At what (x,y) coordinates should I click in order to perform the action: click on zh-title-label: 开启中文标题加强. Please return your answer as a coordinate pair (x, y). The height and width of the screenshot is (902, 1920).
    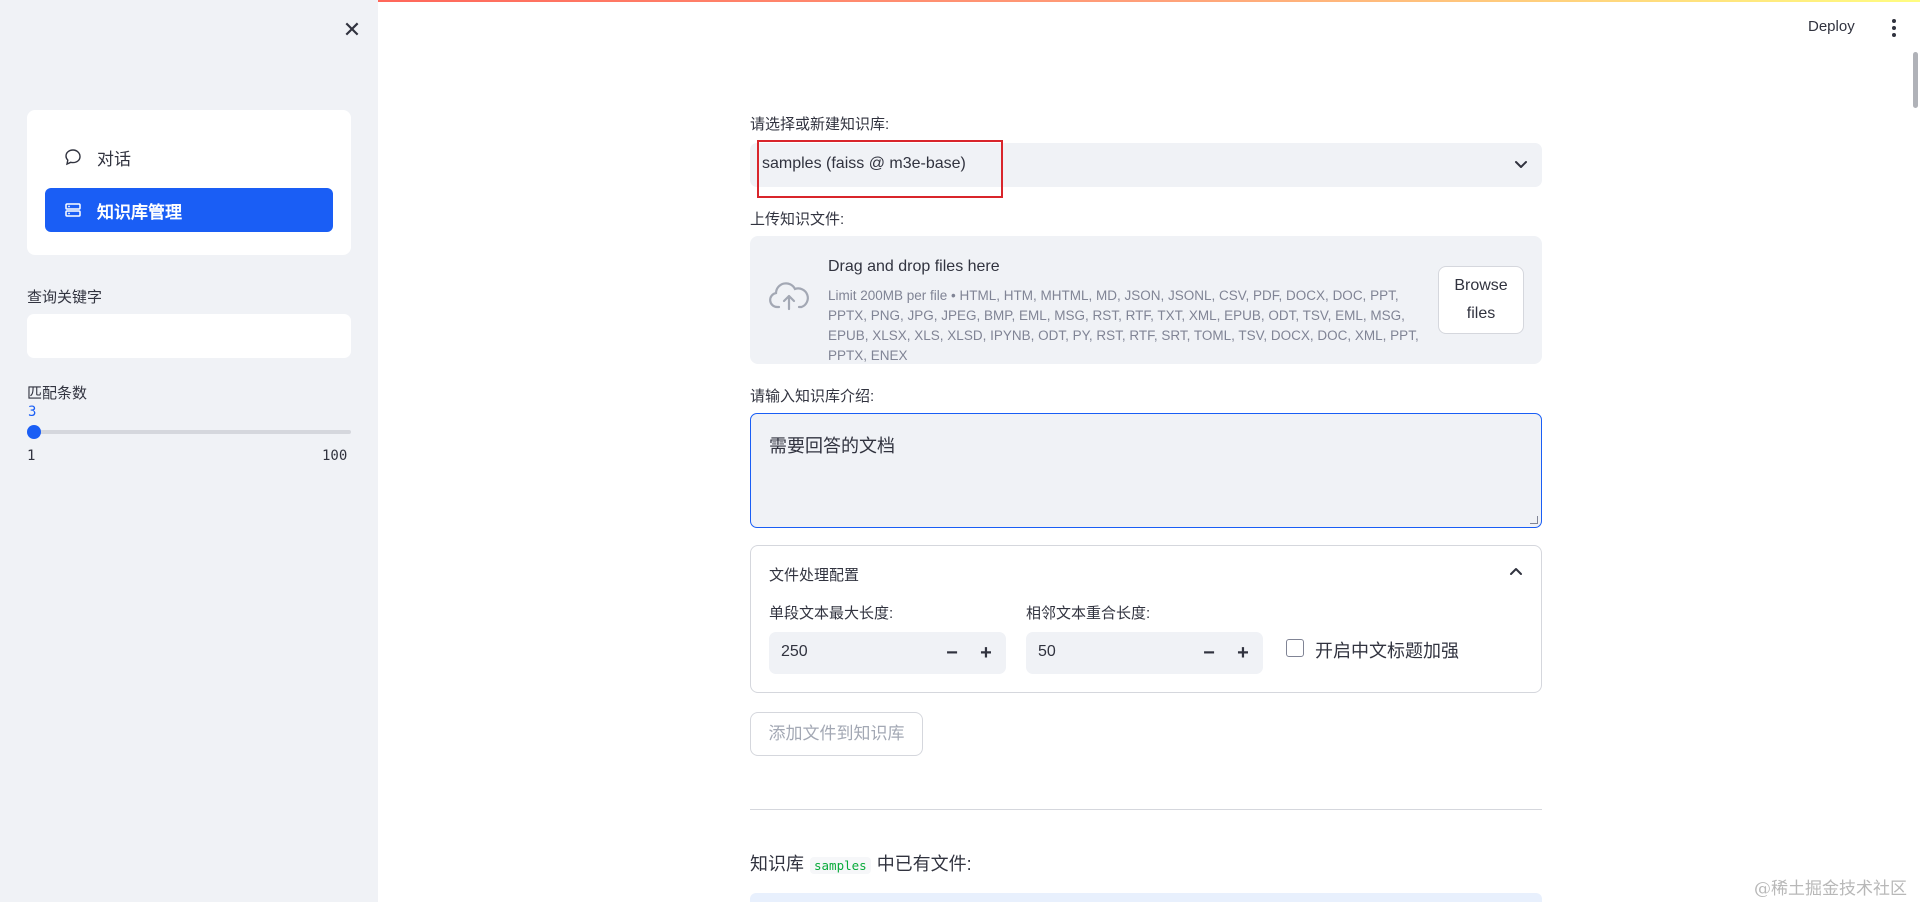
    Looking at the image, I should click on (1387, 650).